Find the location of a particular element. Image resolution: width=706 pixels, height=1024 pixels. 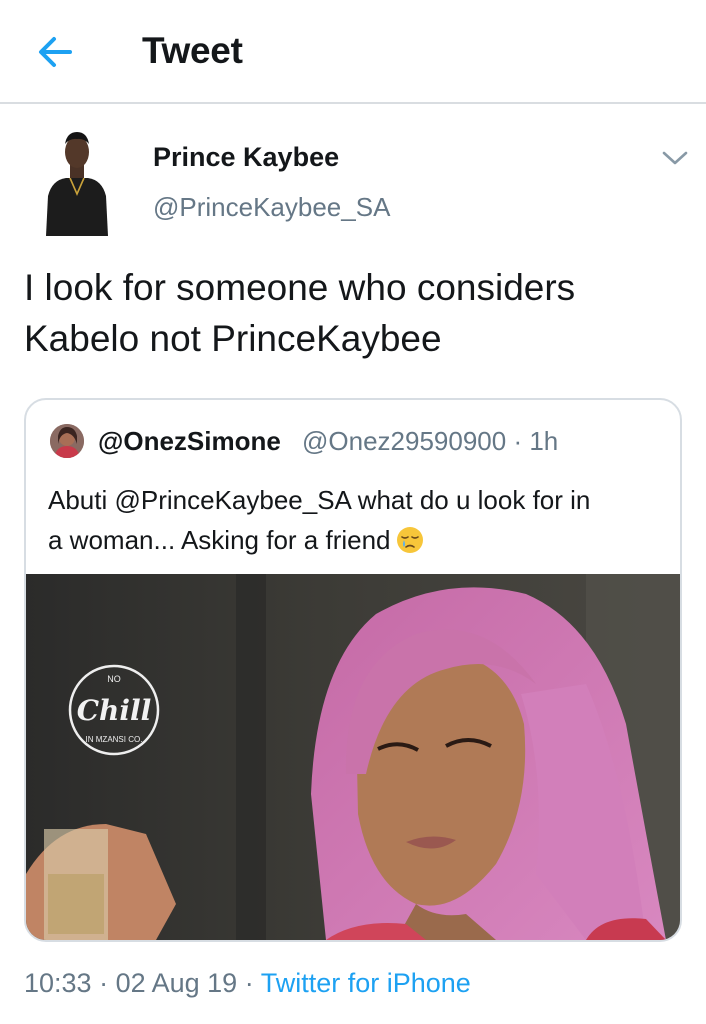

chill-logo: NO Chill IN MZANSI CO. is located at coordinates (114, 710).